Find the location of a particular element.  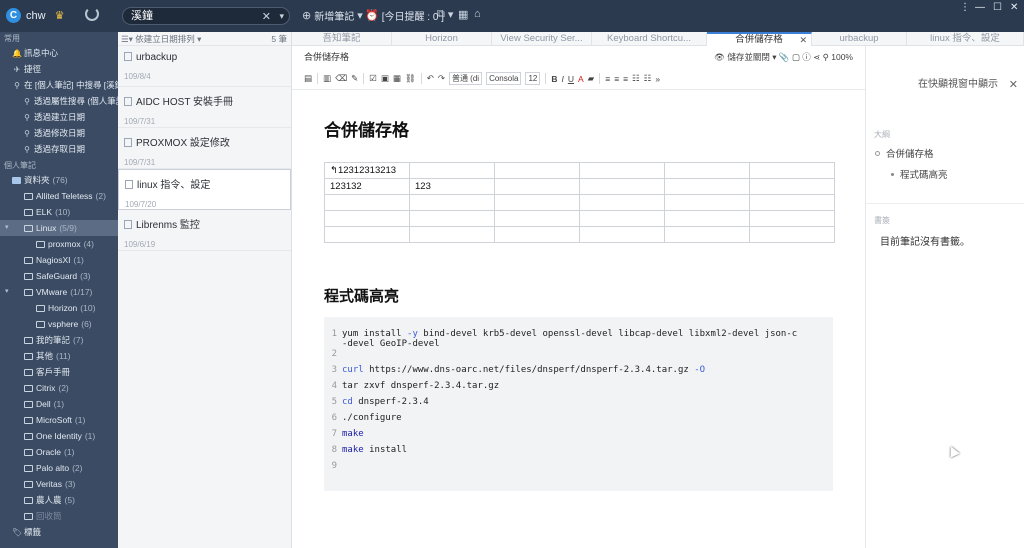

sidebar-item-messages: 🔔 訊息中心 is located at coordinates (59, 53).